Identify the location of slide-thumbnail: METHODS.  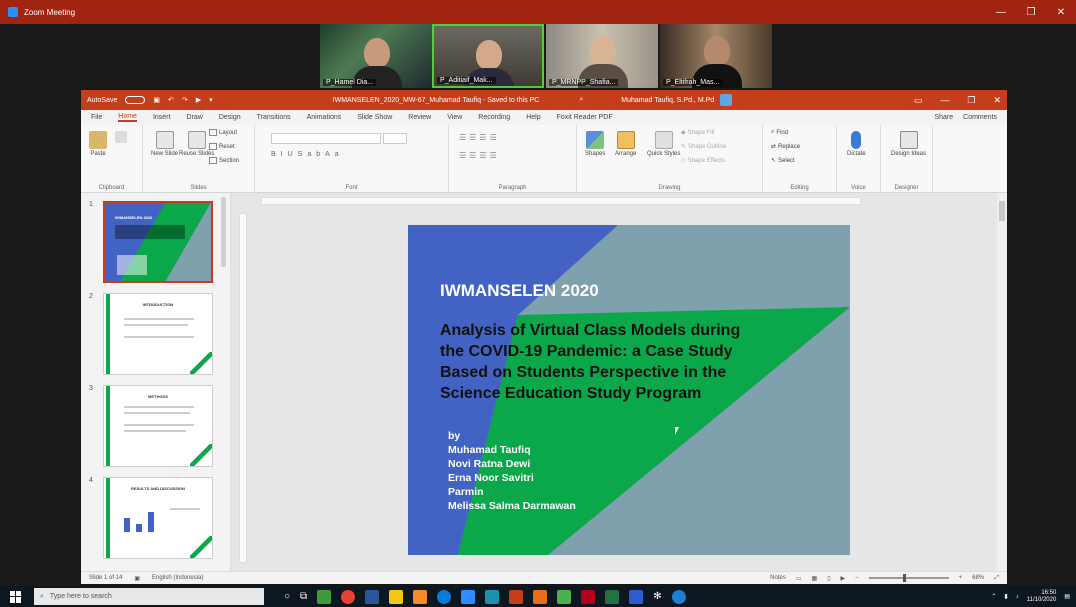
(158, 426).